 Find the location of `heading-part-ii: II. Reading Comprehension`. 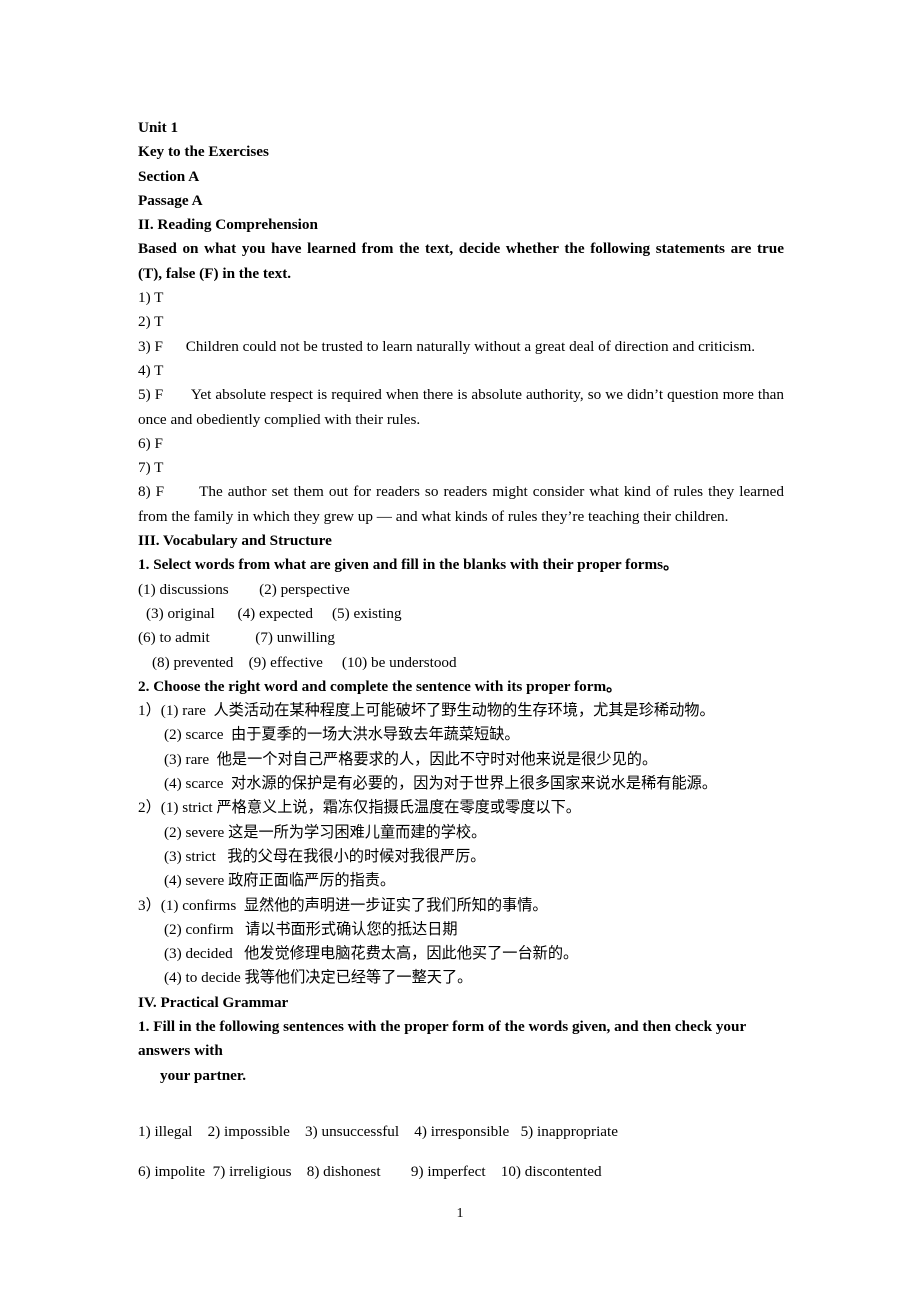

heading-part-ii: II. Reading Comprehension is located at coordinates (228, 225).